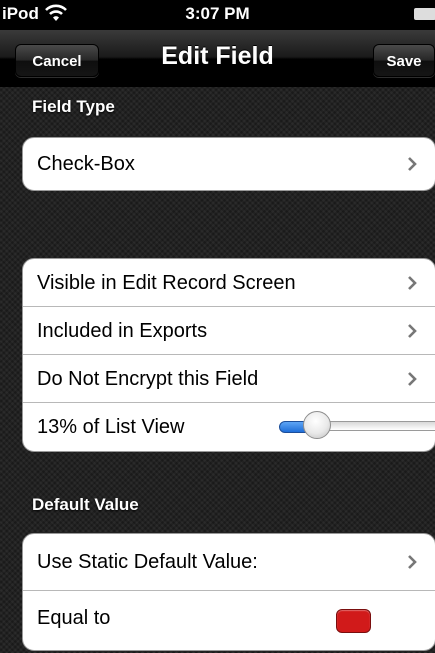 This screenshot has width=435, height=653. Describe the element at coordinates (147, 562) in the screenshot. I see `use-static-default-label: Use Static Default Value:` at that location.